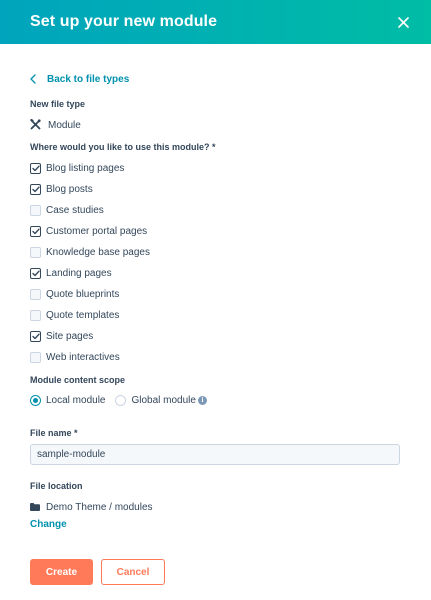  Describe the element at coordinates (79, 273) in the screenshot. I see `usage-option-label: Landing pages` at that location.